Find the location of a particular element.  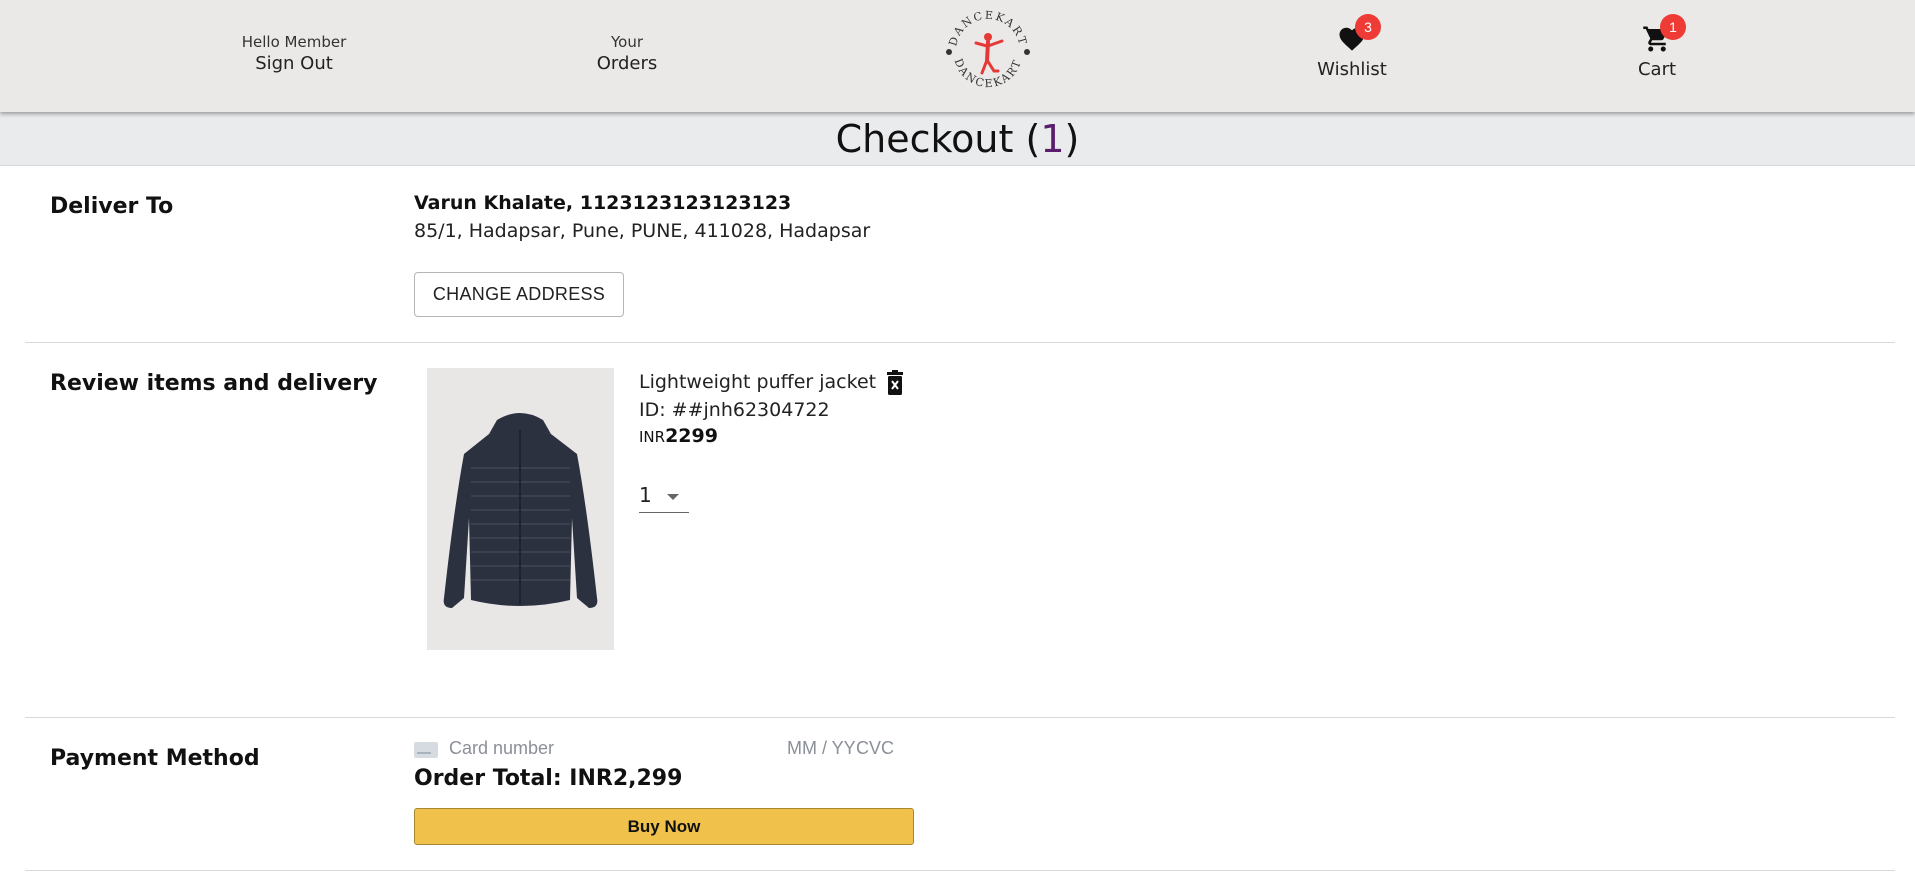

change-address-button: CHANGE ADDRESS is located at coordinates (519, 294).